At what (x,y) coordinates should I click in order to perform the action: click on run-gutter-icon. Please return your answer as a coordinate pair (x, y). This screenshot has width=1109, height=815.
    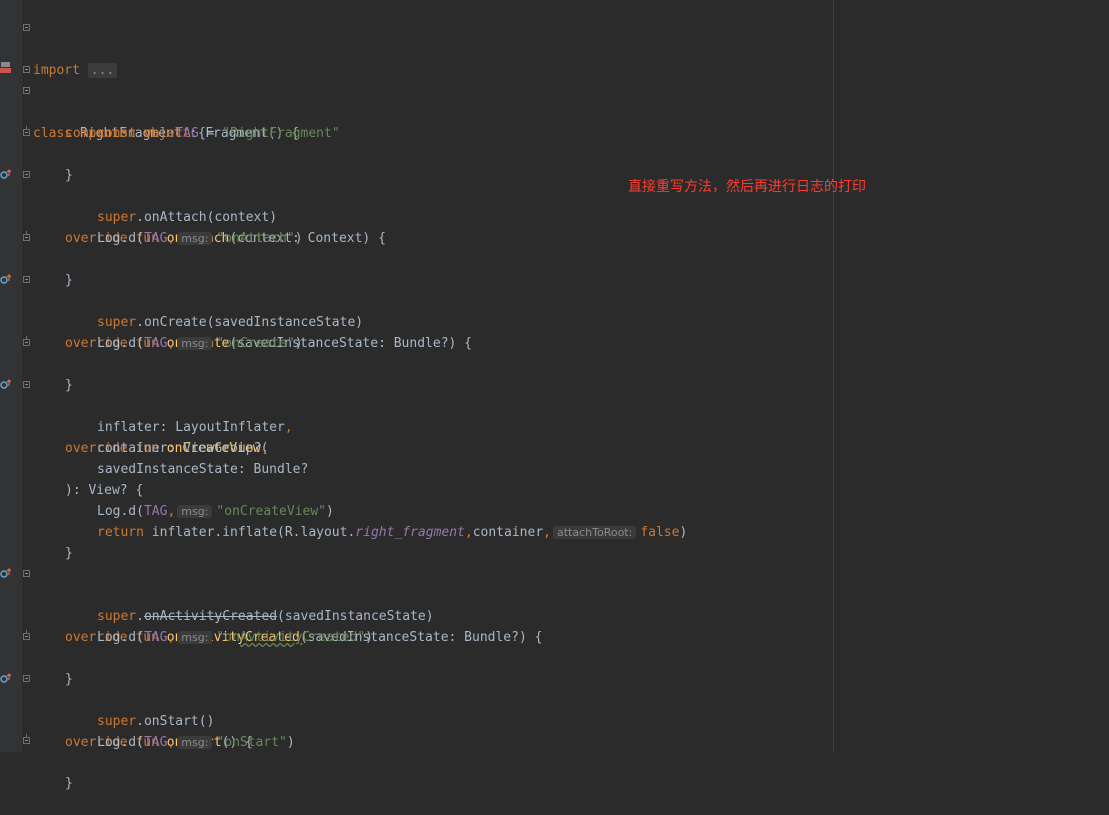
    Looking at the image, I should click on (5, 67).